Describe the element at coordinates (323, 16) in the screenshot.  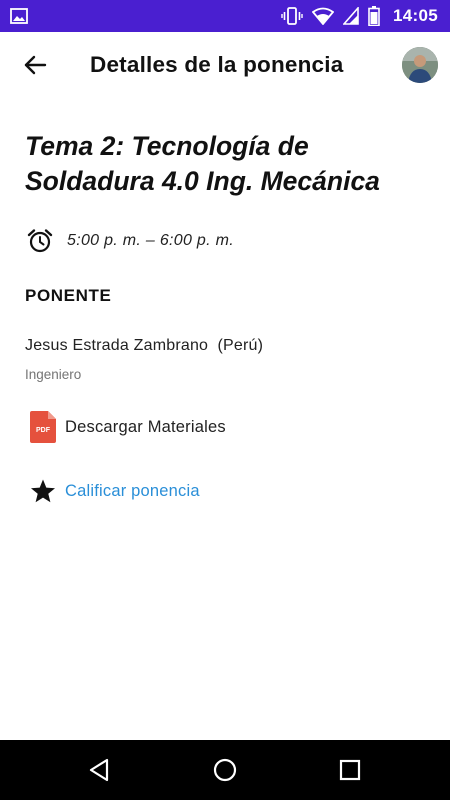
I see `wifi-icon` at that location.